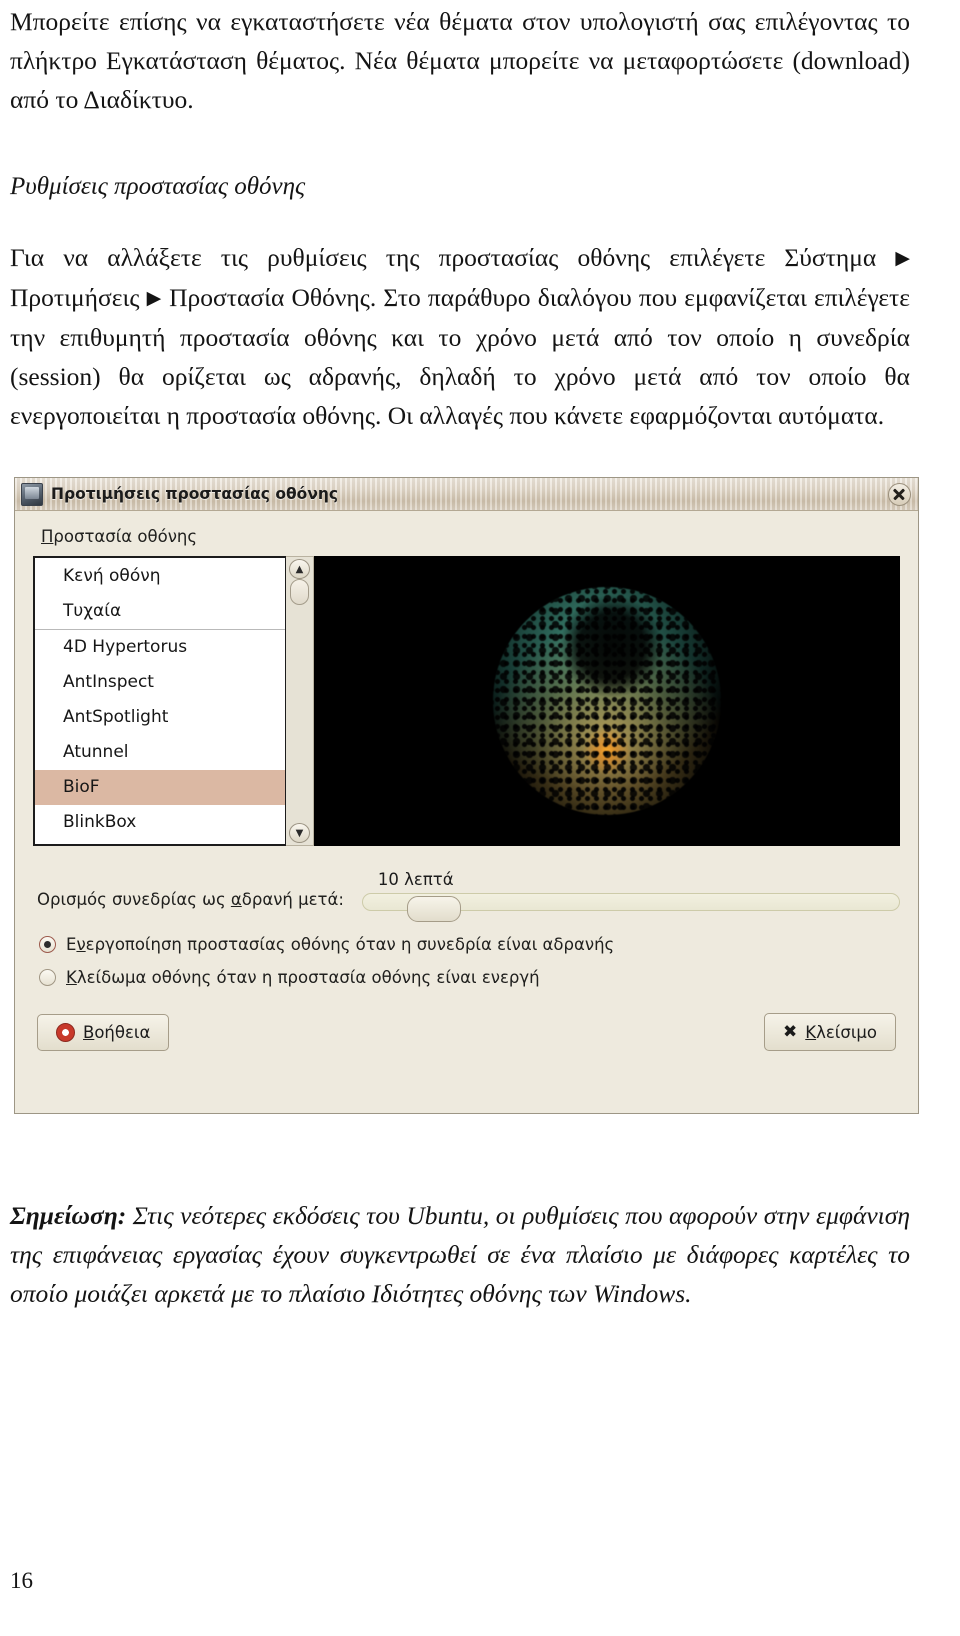 The image size is (960, 1636). What do you see at coordinates (630, 907) in the screenshot?
I see `idle-delay-slider` at bounding box center [630, 907].